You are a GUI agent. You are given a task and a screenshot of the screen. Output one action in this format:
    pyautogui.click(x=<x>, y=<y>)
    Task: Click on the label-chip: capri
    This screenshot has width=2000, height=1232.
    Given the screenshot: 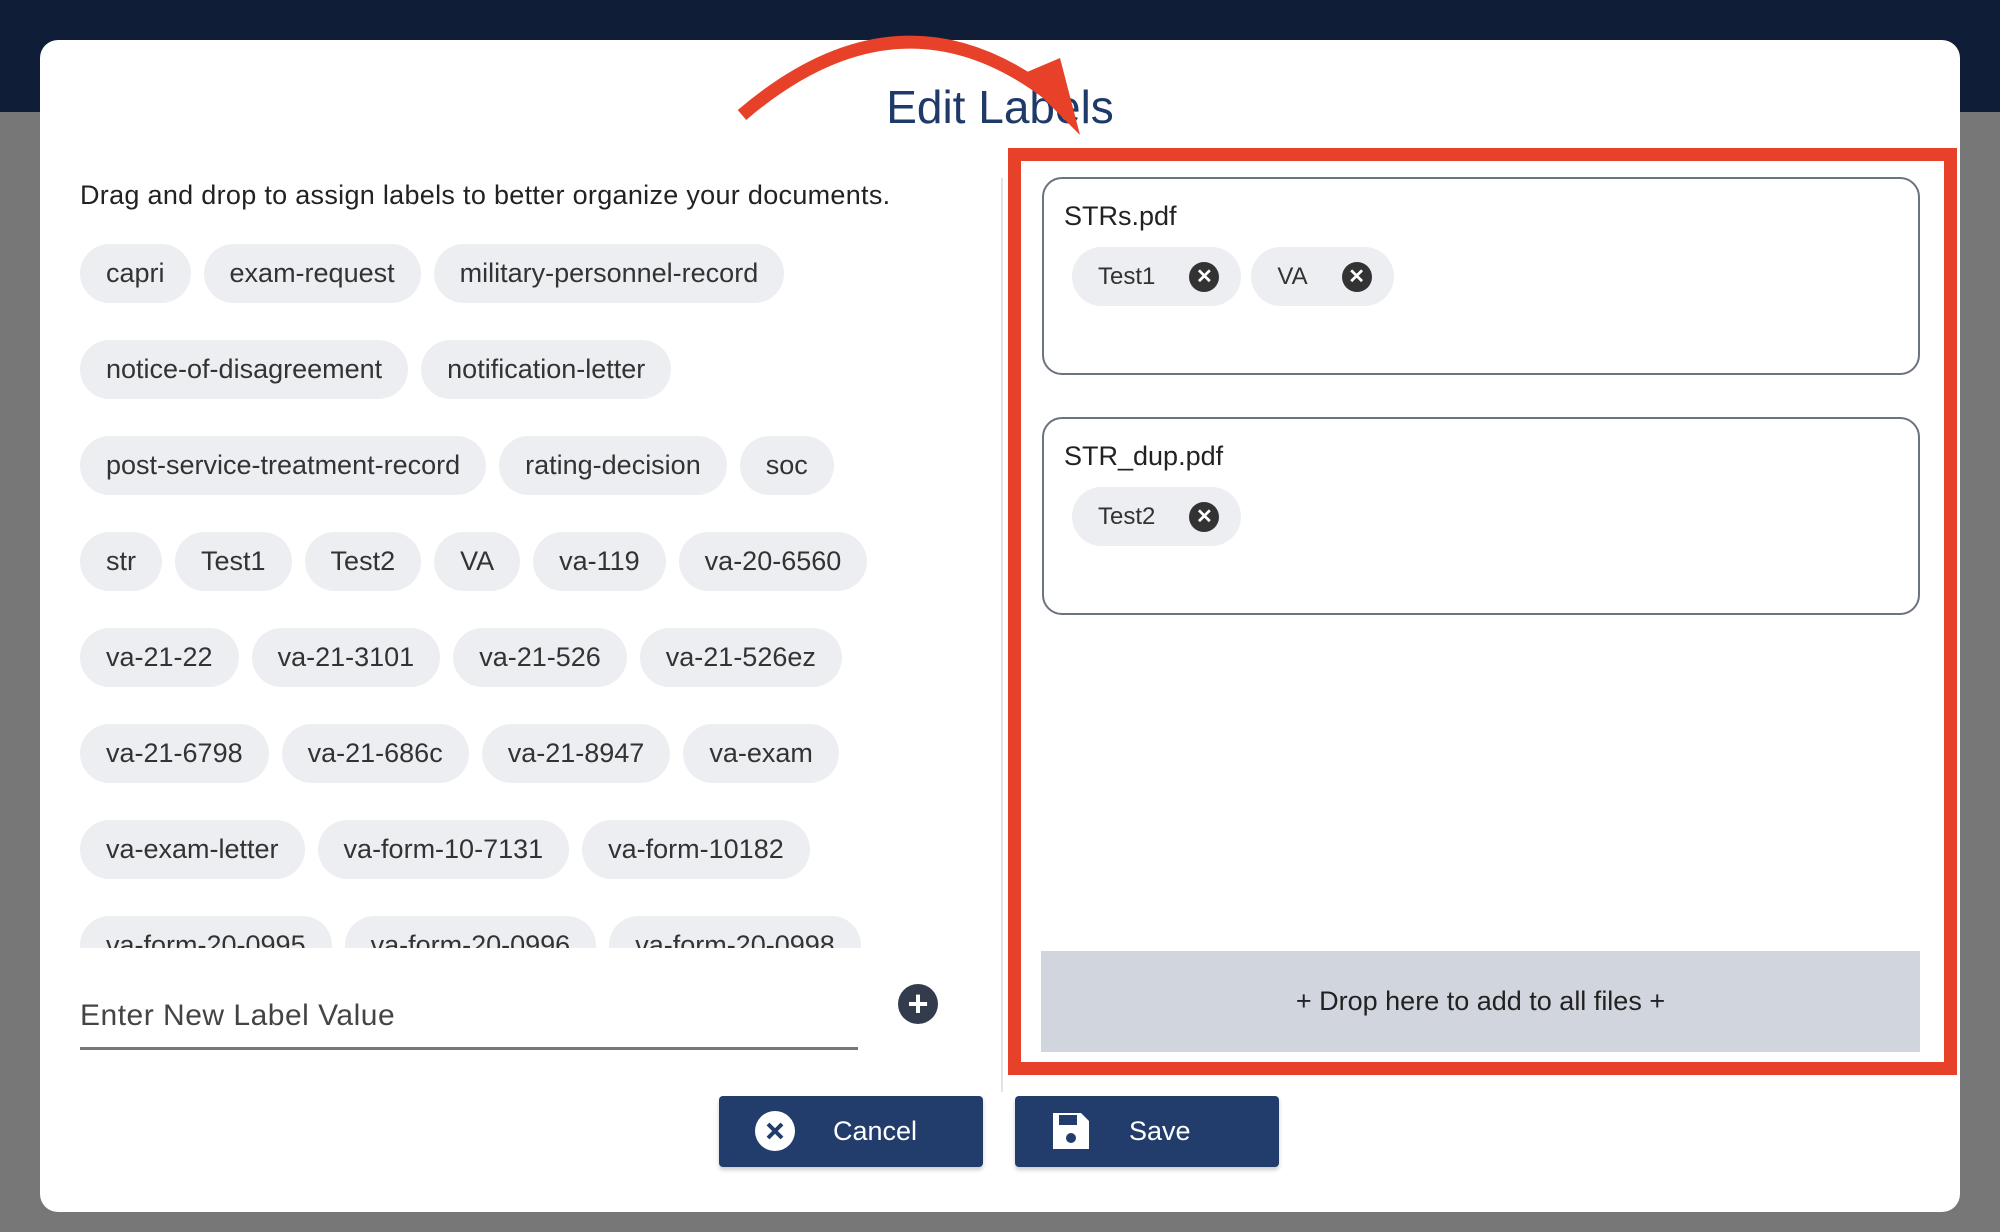 What is the action you would take?
    pyautogui.click(x=135, y=273)
    